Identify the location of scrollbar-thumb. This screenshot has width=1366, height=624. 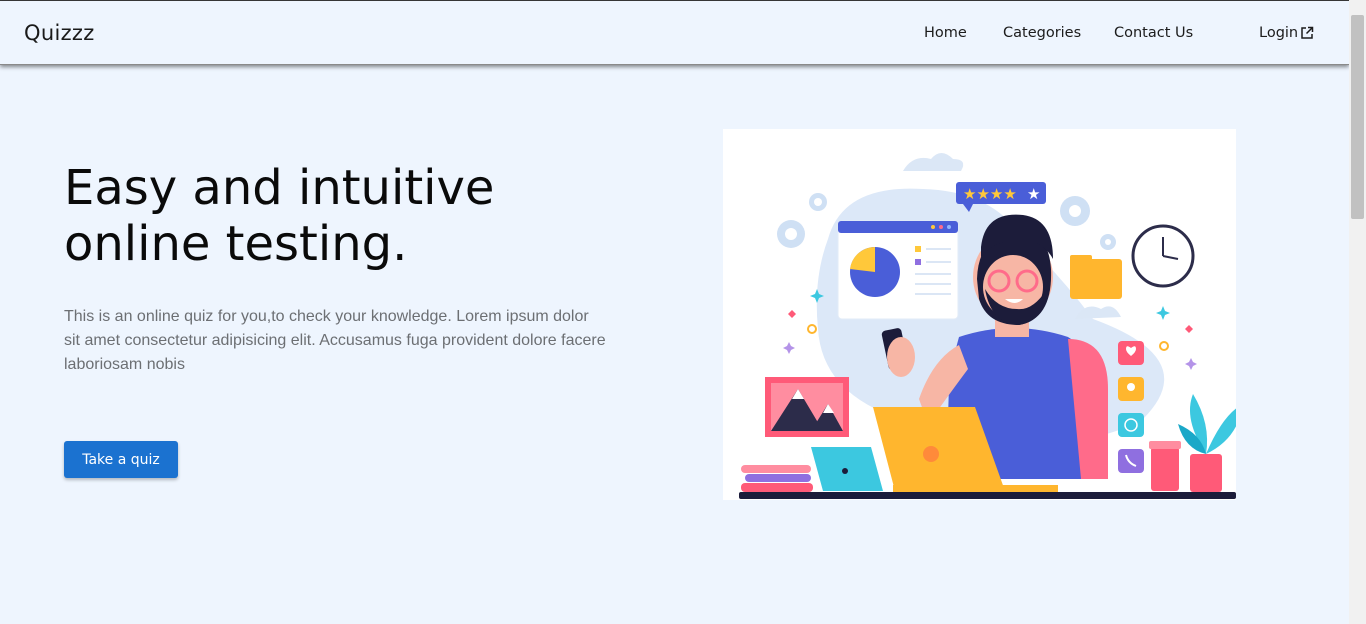
(1357, 117).